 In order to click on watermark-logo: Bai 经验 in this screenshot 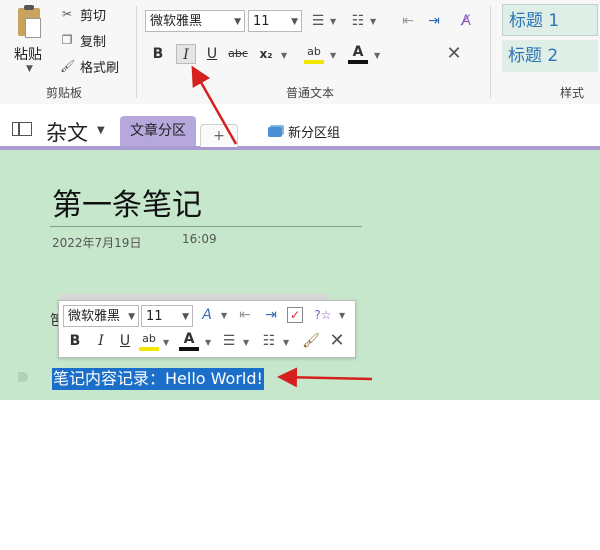, I will do `click(506, 503)`.